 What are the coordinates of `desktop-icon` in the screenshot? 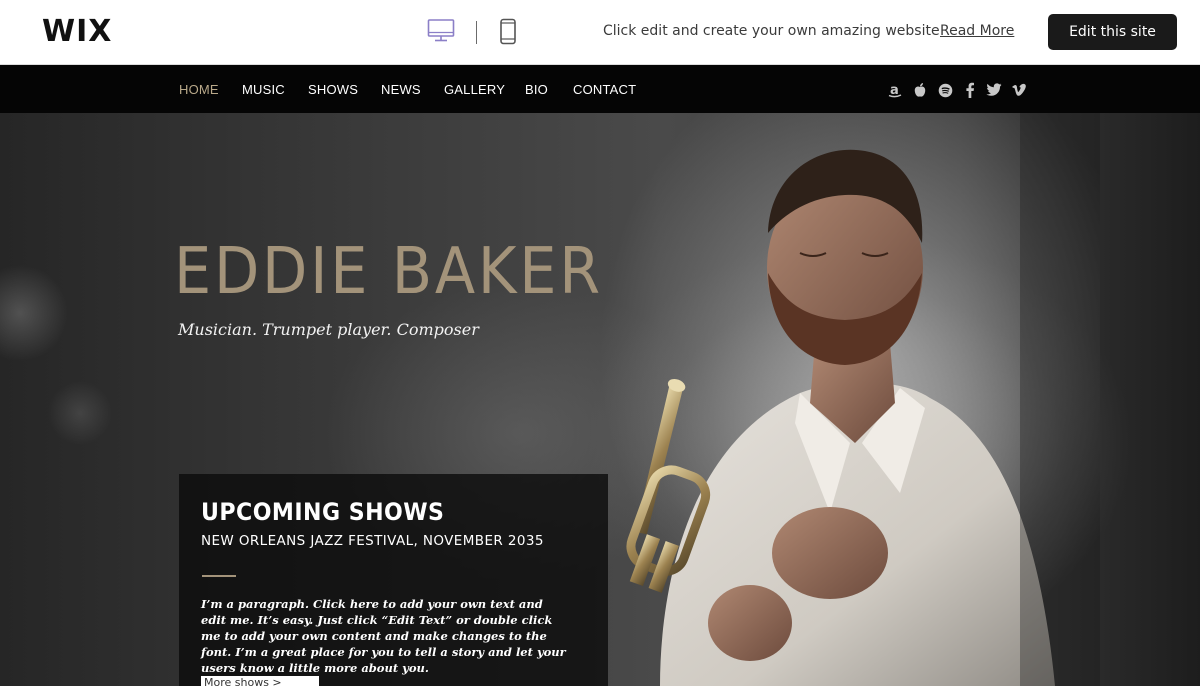 It's located at (441, 33).